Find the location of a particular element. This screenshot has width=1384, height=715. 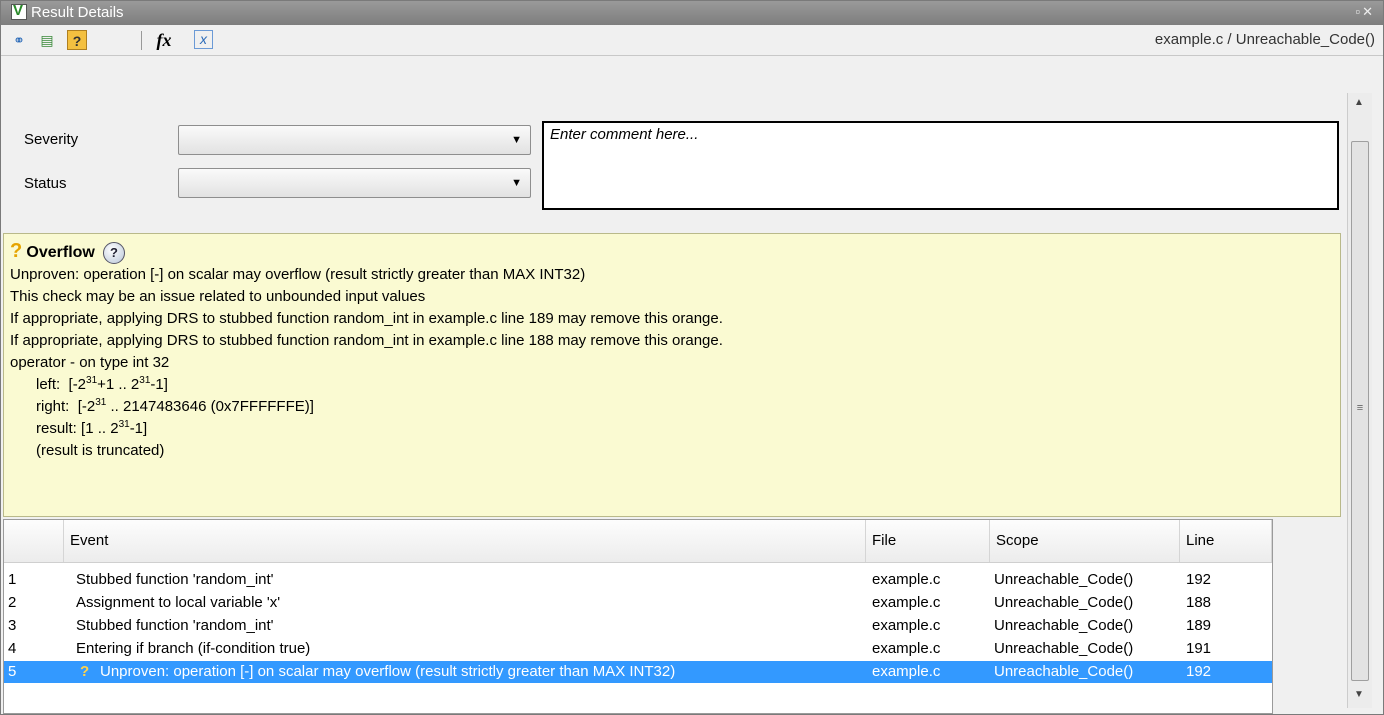

truncated-note: (result is truncated) is located at coordinates (100, 450).